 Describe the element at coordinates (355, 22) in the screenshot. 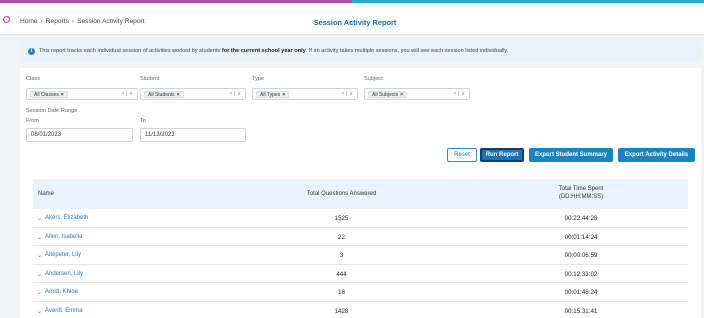

I see `page-title: Session Activity Report` at that location.